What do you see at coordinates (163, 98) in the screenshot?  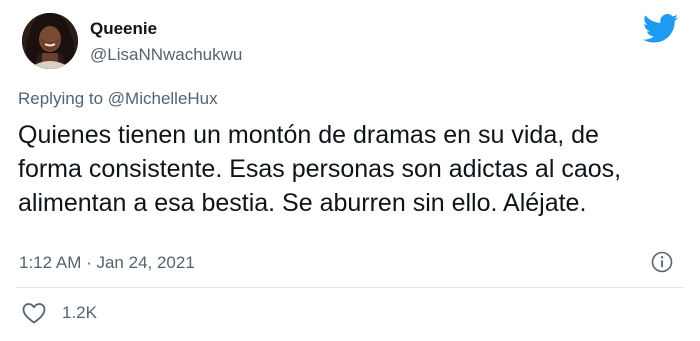 I see `reply-mention-link: @MichelleHux` at bounding box center [163, 98].